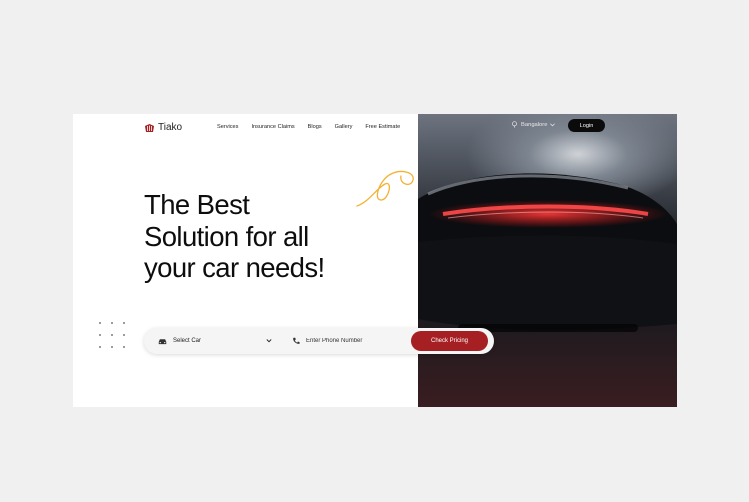 This screenshot has height=502, width=749. What do you see at coordinates (385, 188) in the screenshot?
I see `decorative-squiggle` at bounding box center [385, 188].